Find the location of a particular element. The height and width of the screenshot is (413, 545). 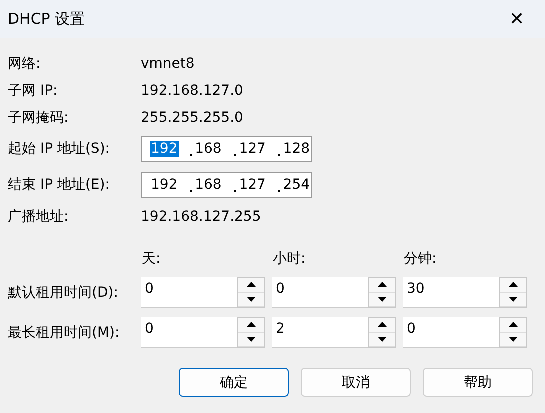

field-label: 网络: is located at coordinates (25, 63).